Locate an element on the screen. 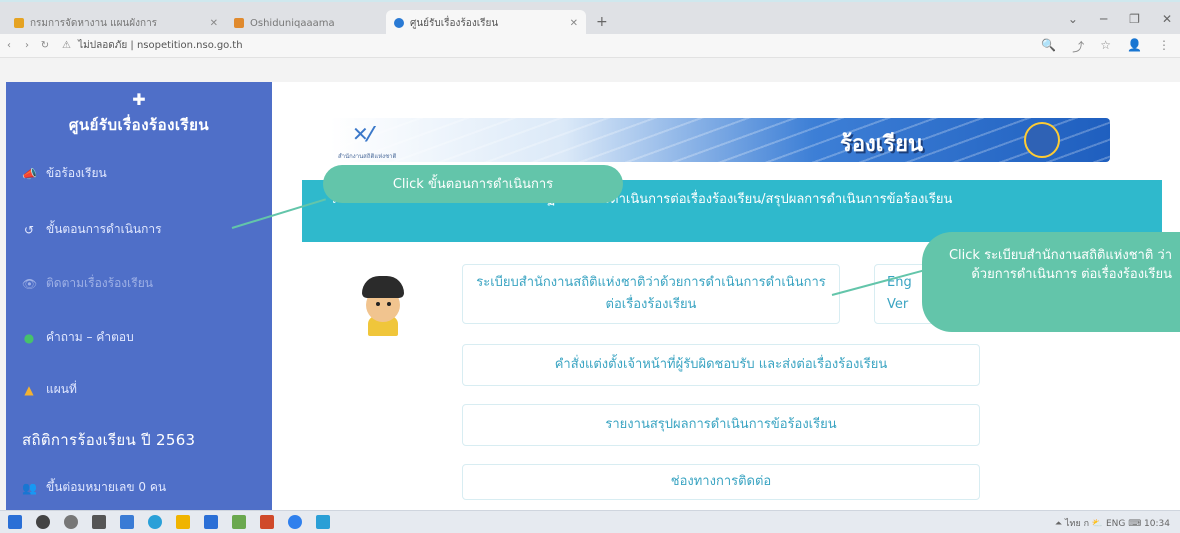 This screenshot has height=533, width=1180. url-field: ⚠ ไม่ปลอดภัย | nsopetition.nso.go.th is located at coordinates (152, 45).